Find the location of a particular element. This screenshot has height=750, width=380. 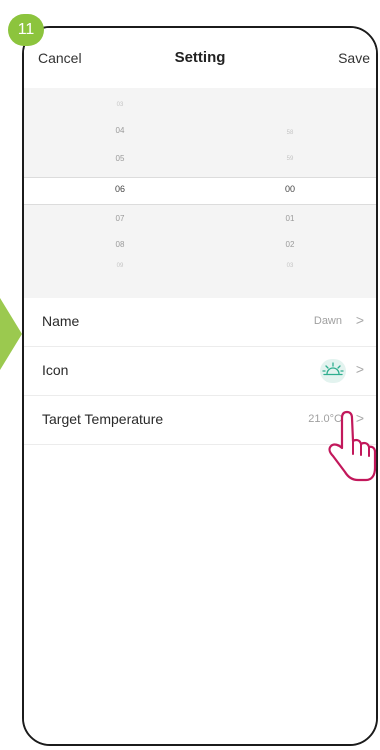

nav-bar: Cancel Setting Save is located at coordinates (200, 58).